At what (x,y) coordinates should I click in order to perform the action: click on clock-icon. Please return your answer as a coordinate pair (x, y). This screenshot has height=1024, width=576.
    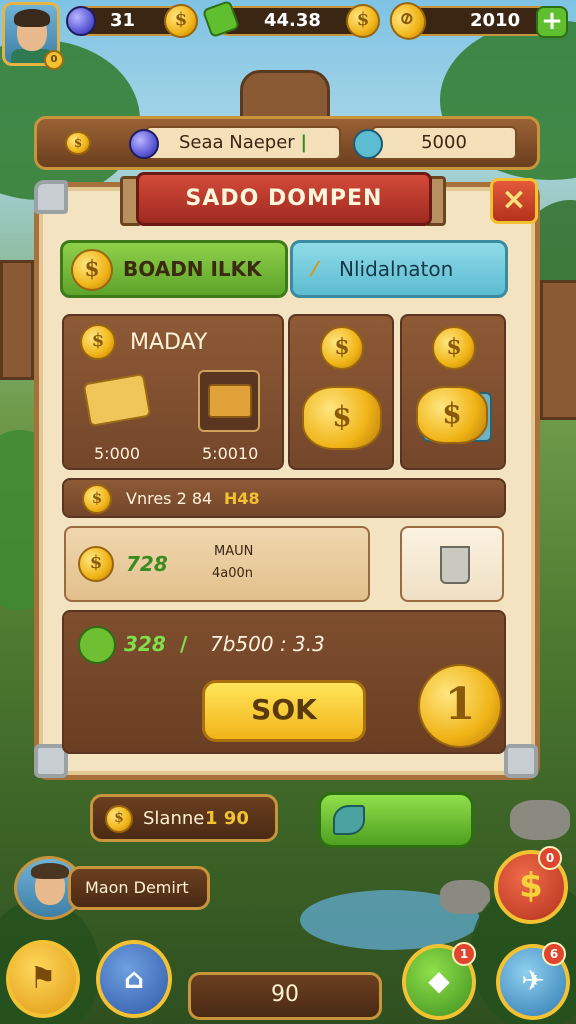
    Looking at the image, I should click on (368, 144).